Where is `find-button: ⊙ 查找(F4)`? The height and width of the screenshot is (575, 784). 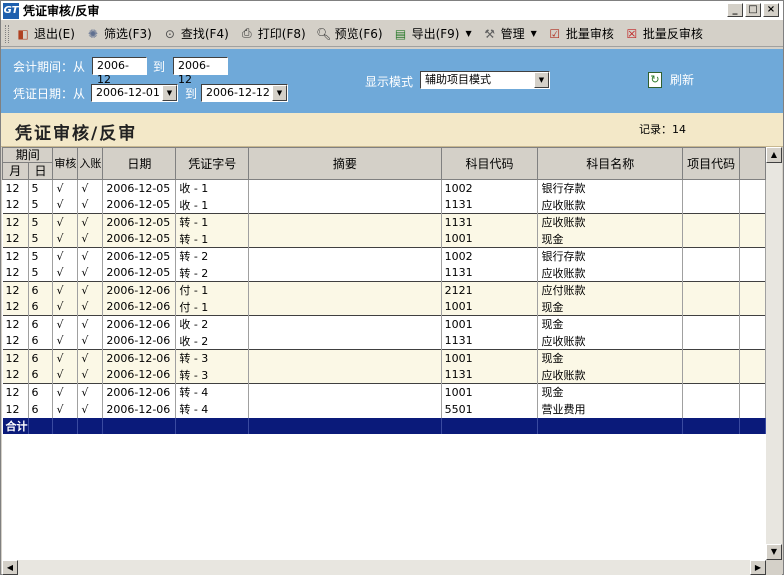
find-button: ⊙ 查找(F4) is located at coordinates (195, 33).